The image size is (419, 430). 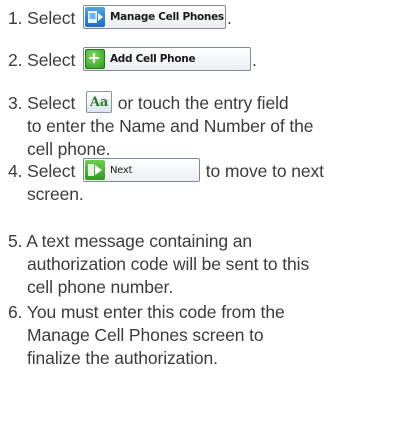 I want to click on plus-circle-icon, so click(x=94, y=59).